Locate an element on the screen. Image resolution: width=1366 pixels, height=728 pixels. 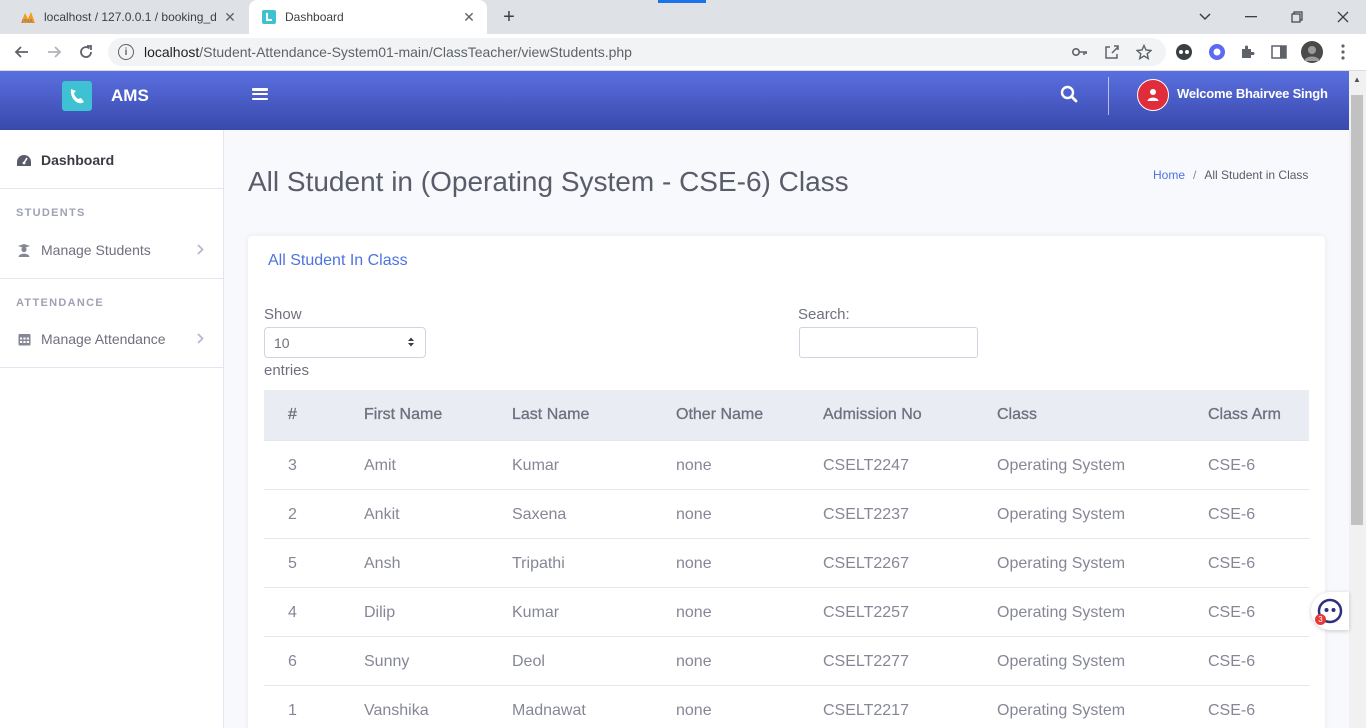
column-header-other-name: Other Name is located at coordinates (719, 415).